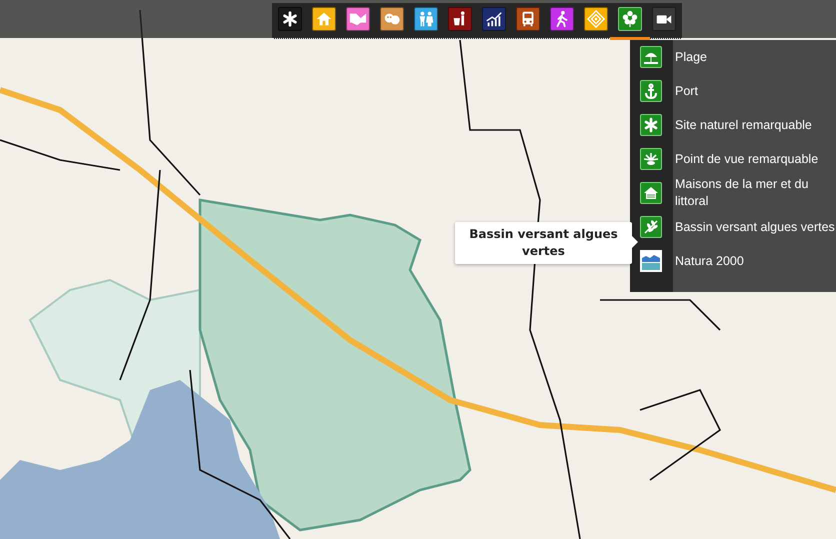 Image resolution: width=836 pixels, height=539 pixels. Describe the element at coordinates (651, 159) in the screenshot. I see `viewpoint-icon` at that location.